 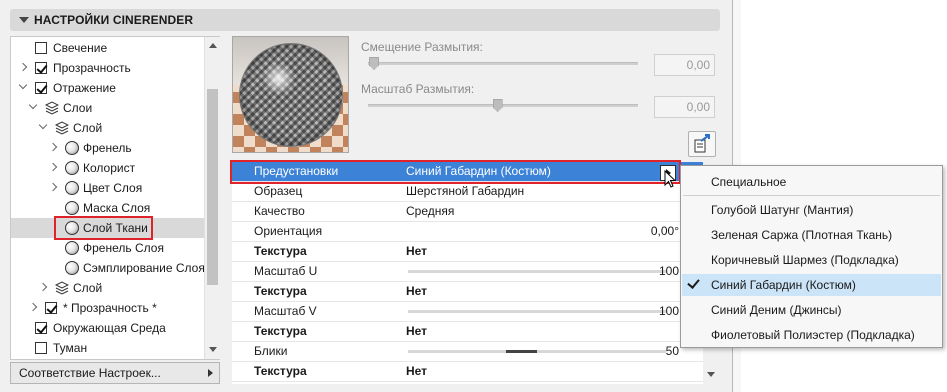 I want to click on tree-item: * Прозрачность *, so click(x=107, y=308).